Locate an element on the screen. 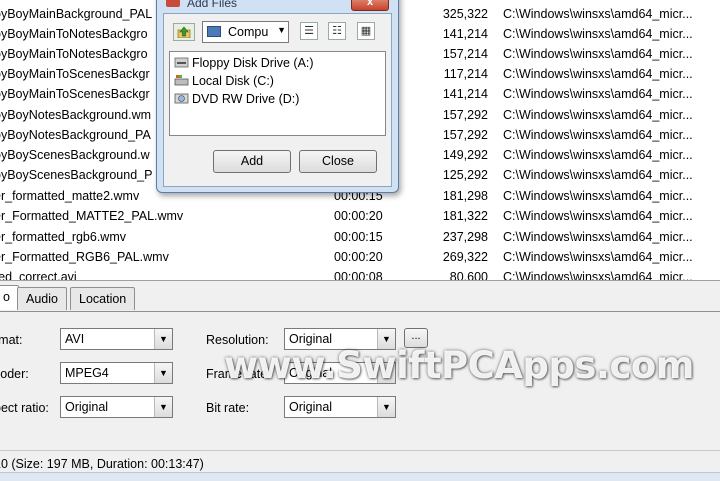 This screenshot has width=720, height=481. hard-disk-icon is located at coordinates (181, 80).